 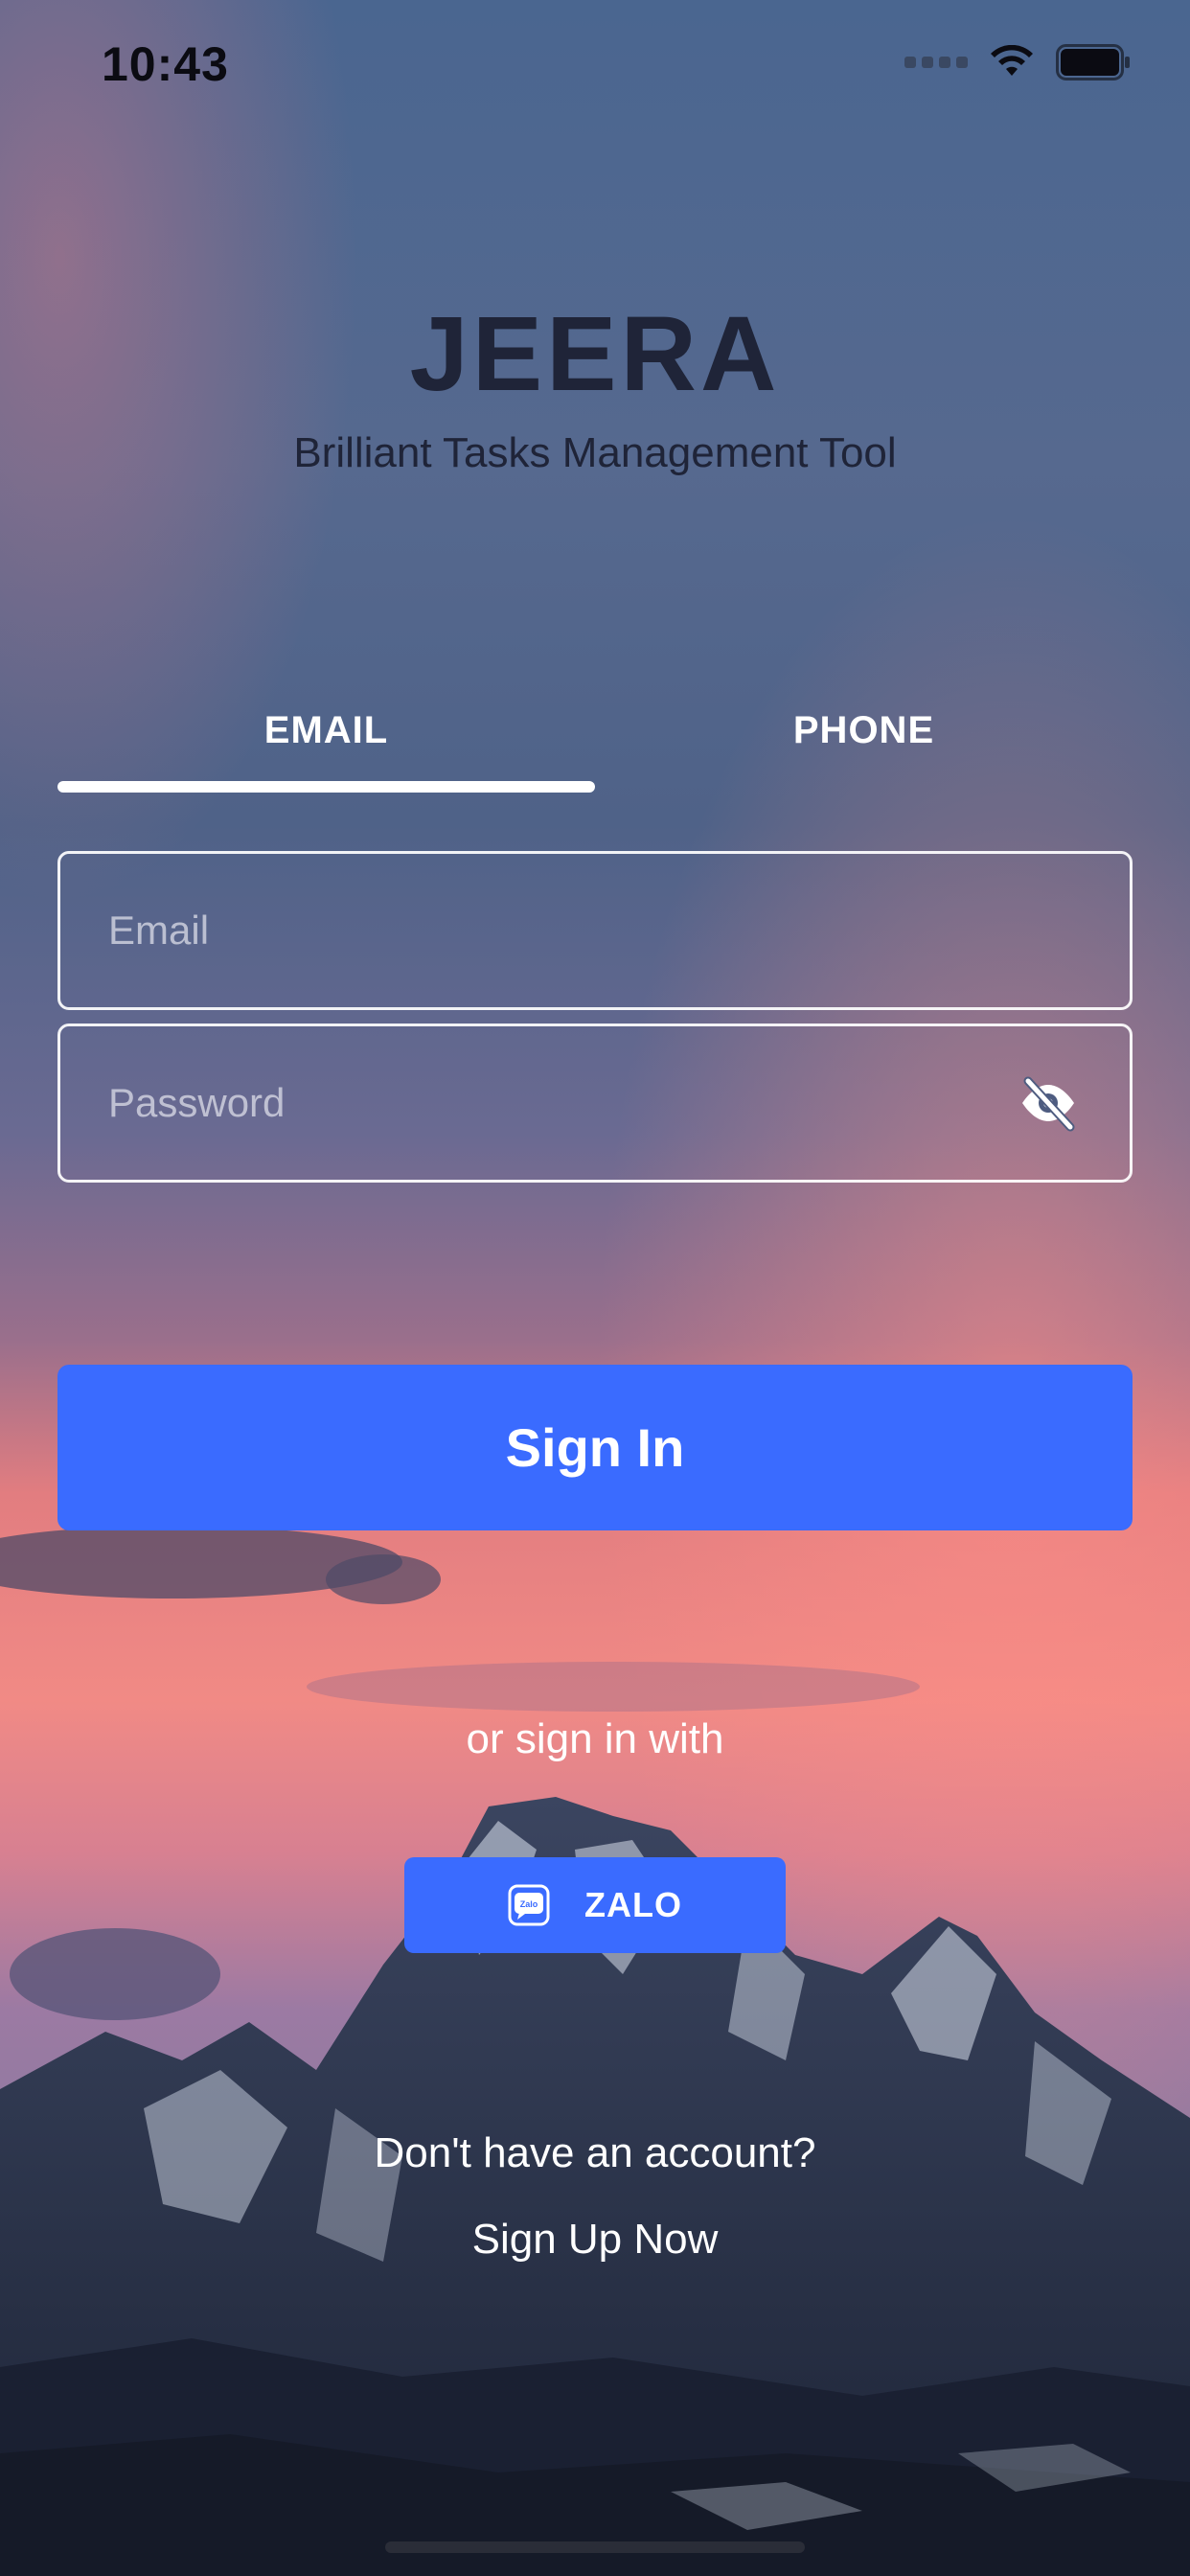 I want to click on svg-text: Zalo, so click(x=529, y=1904).